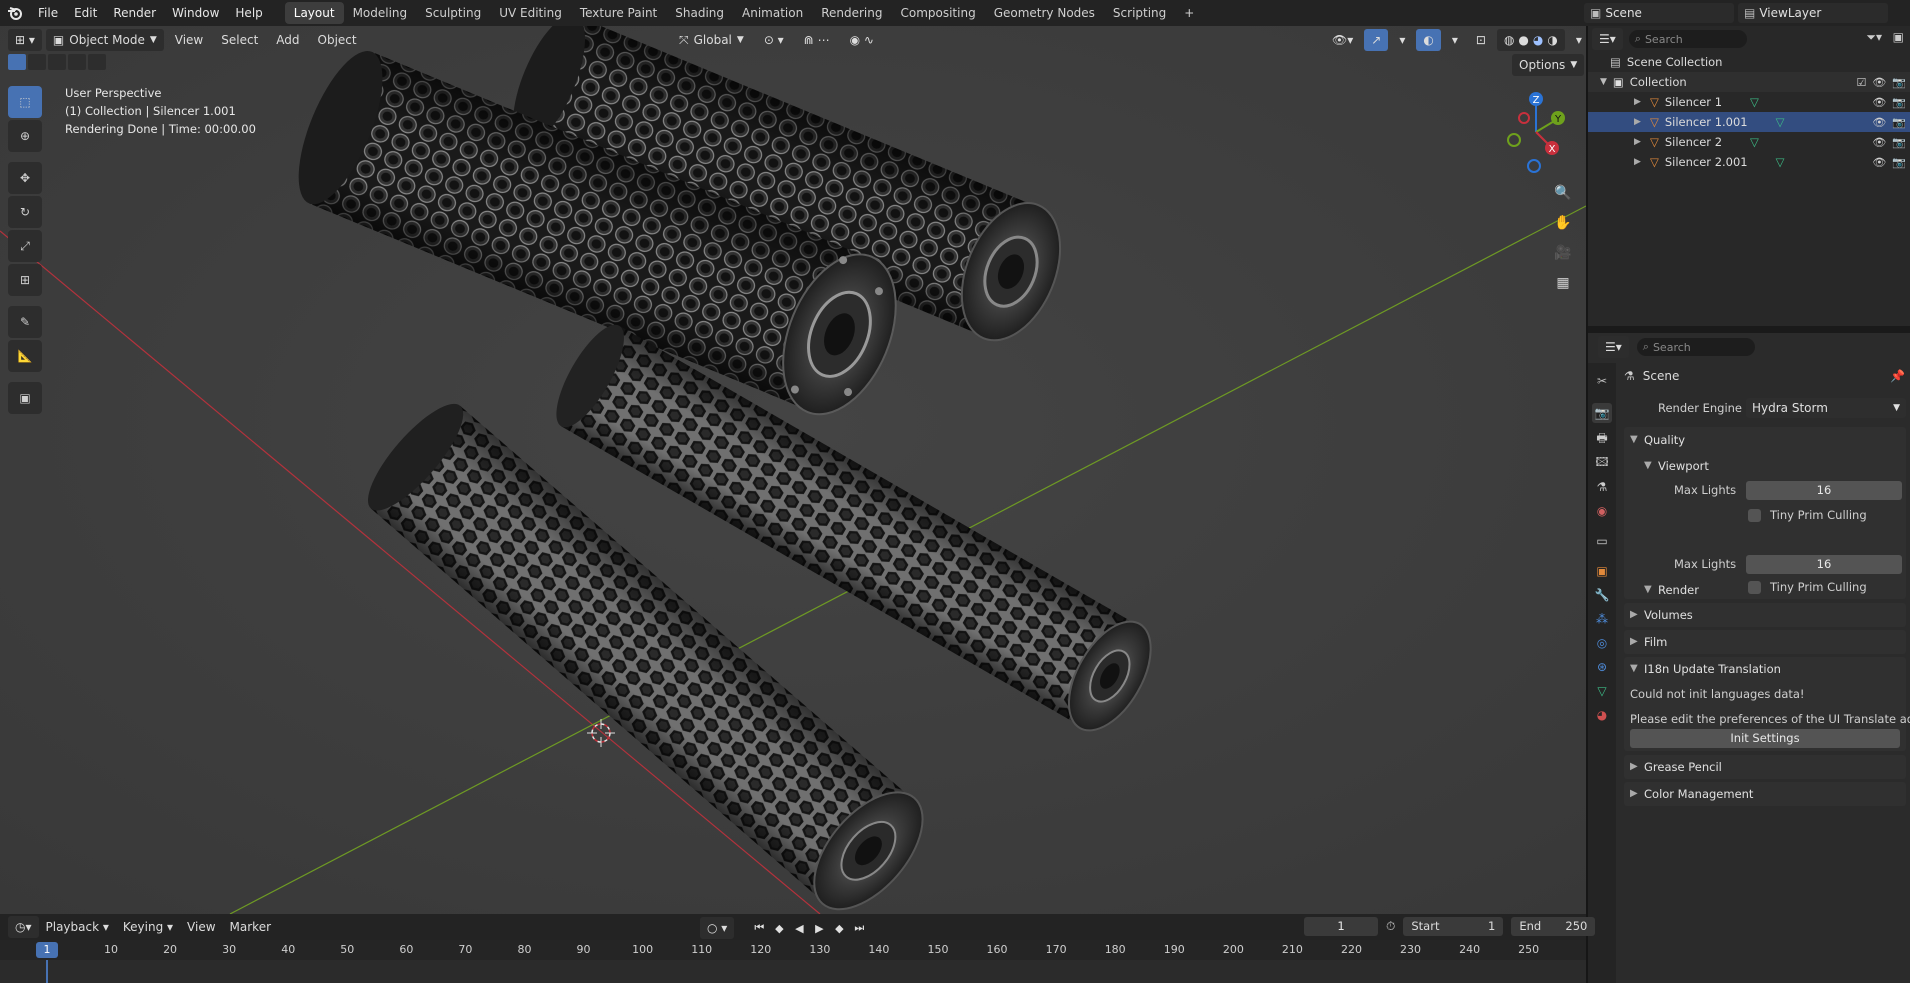 Image resolution: width=1910 pixels, height=983 pixels. What do you see at coordinates (1602, 413) in the screenshot?
I see `render-tab-icon: 📷` at bounding box center [1602, 413].